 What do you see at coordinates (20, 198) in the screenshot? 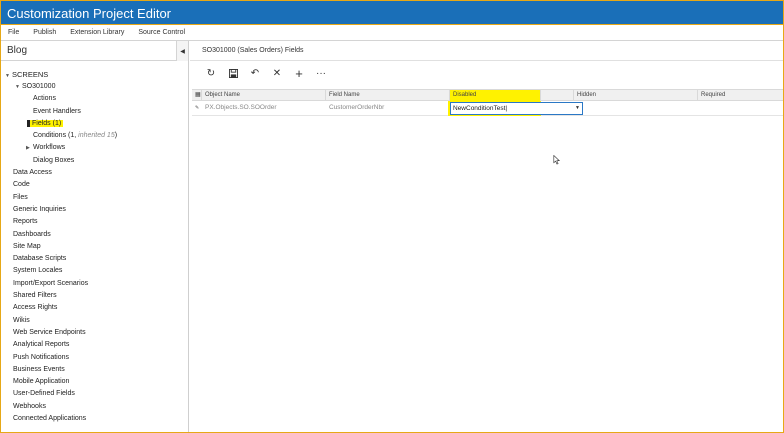
I see `tree-node-files: Files` at bounding box center [20, 198].